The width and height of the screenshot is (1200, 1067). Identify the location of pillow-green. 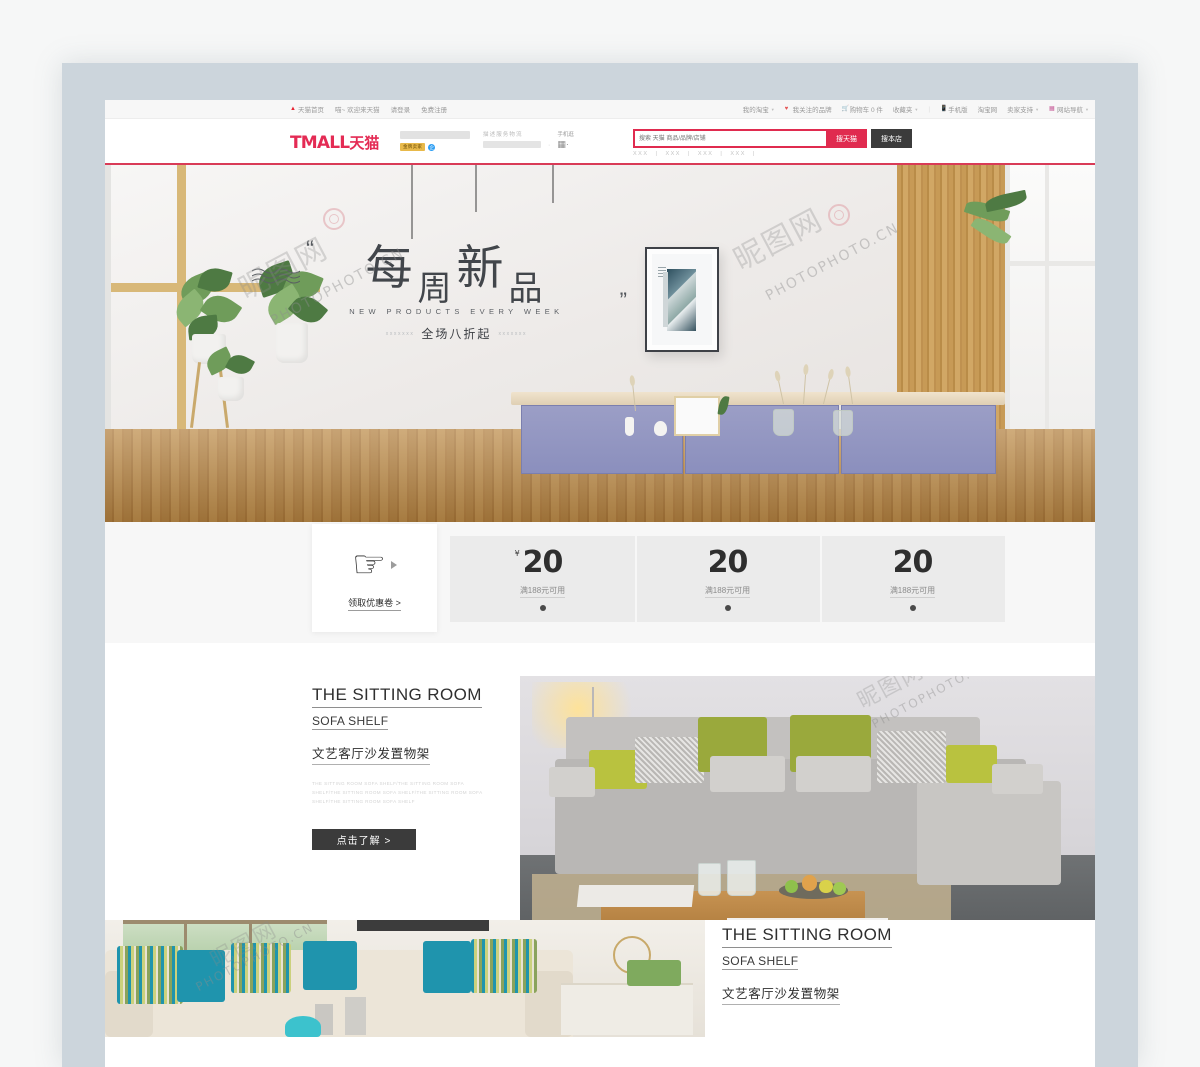
(971, 764).